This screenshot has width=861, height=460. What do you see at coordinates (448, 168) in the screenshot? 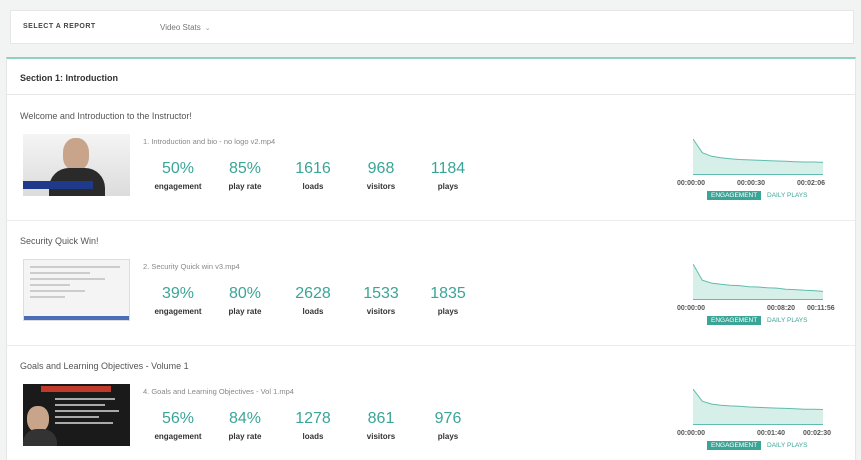
I see `plays-value: 1184` at bounding box center [448, 168].